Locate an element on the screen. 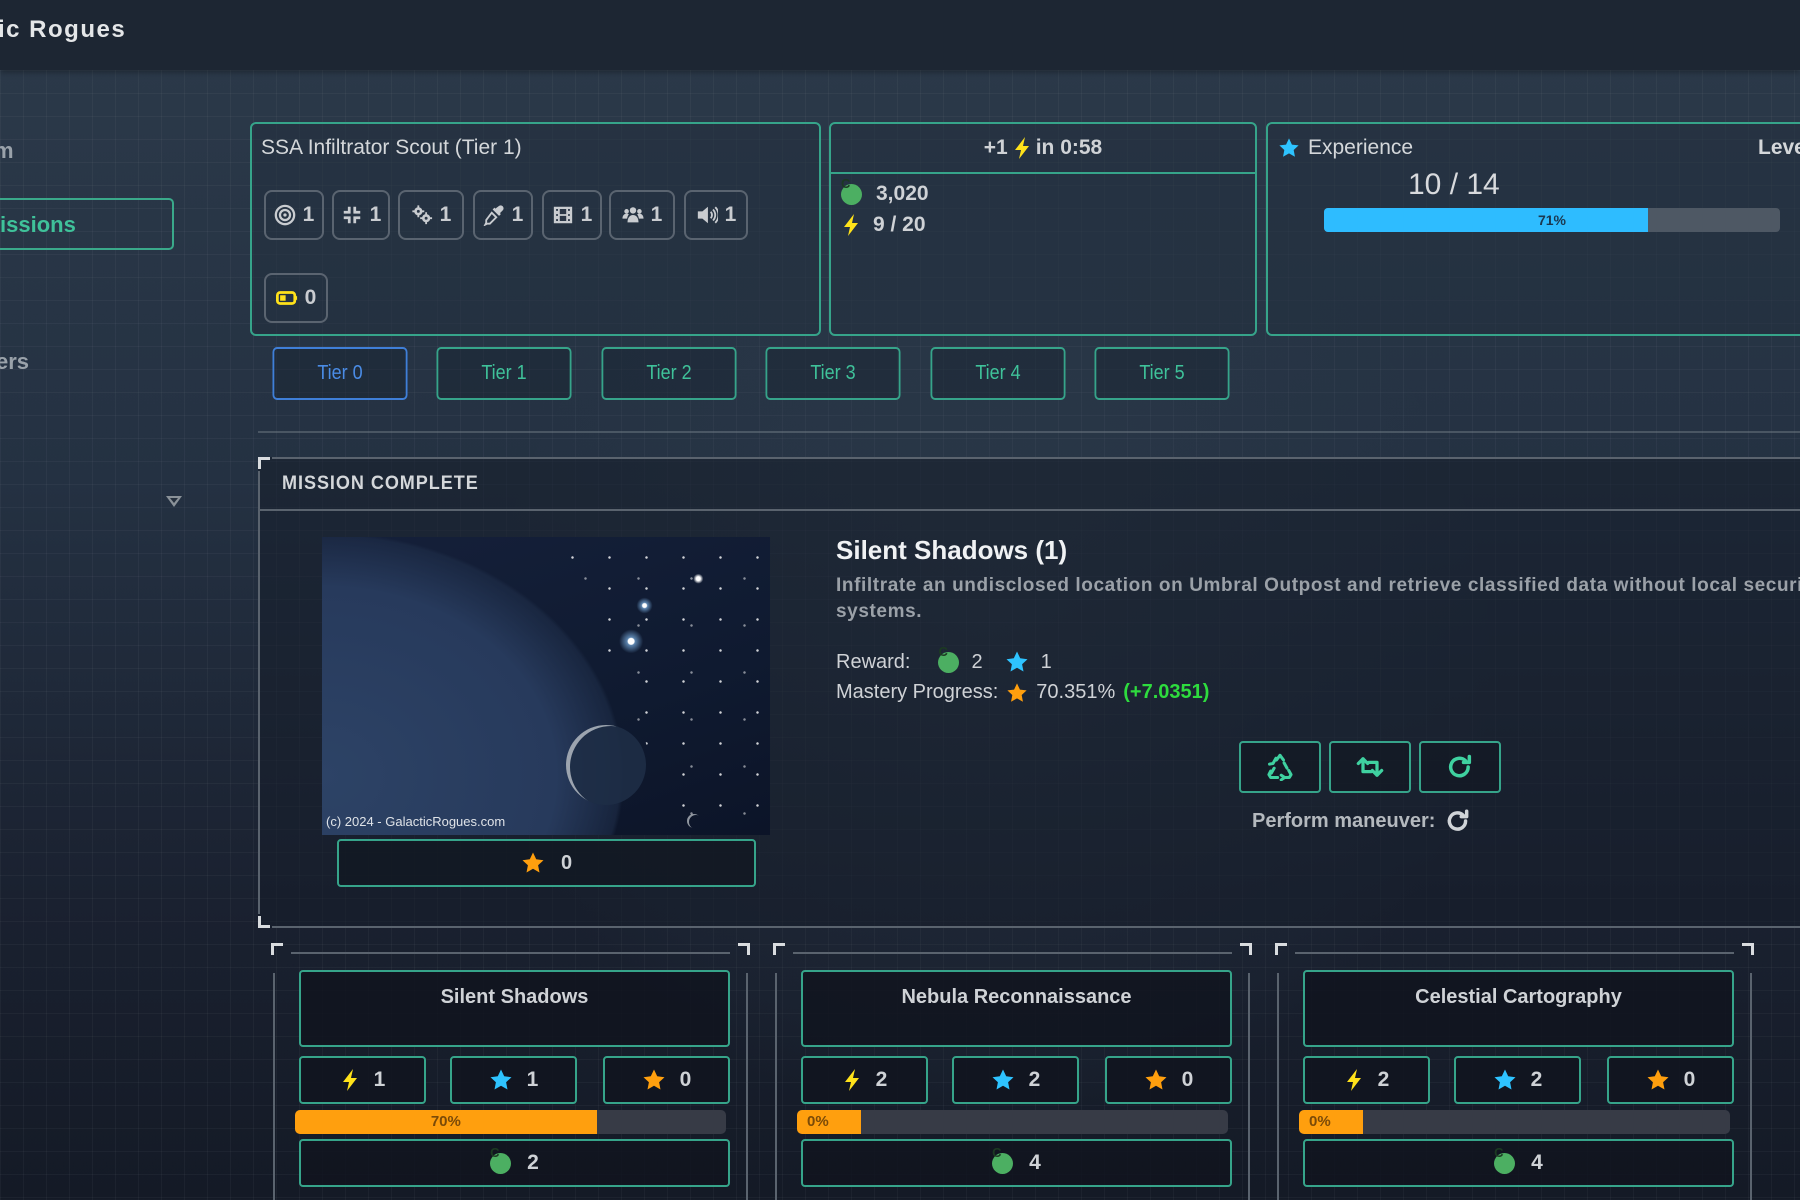  swap-button is located at coordinates (1370, 767).